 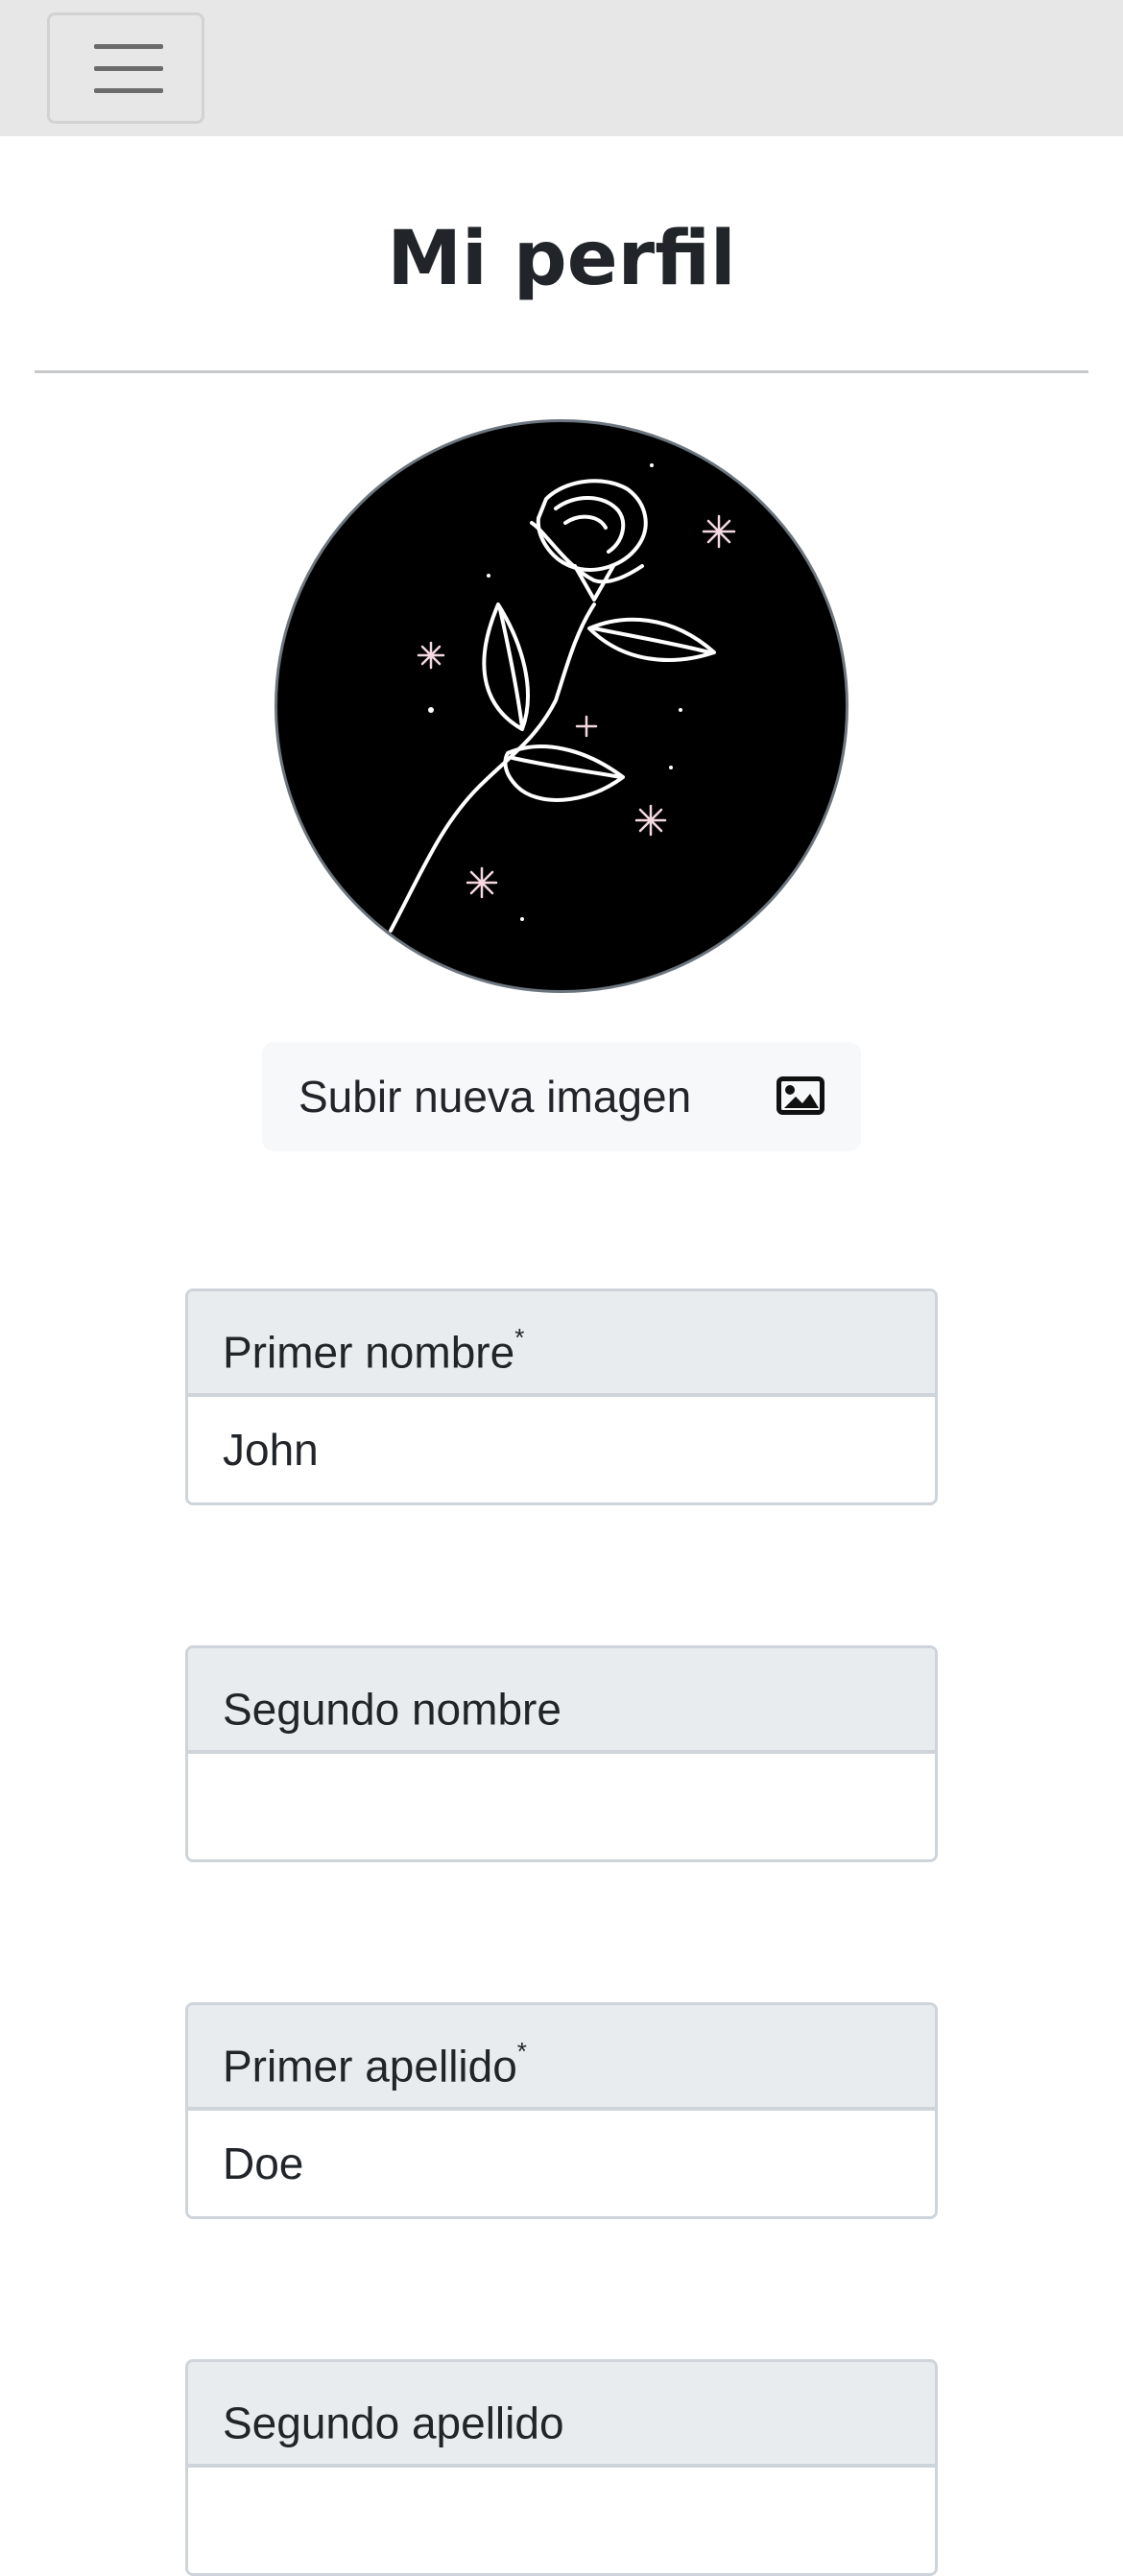 I want to click on first-surname-label: Primer apellido*, so click(x=561, y=2058).